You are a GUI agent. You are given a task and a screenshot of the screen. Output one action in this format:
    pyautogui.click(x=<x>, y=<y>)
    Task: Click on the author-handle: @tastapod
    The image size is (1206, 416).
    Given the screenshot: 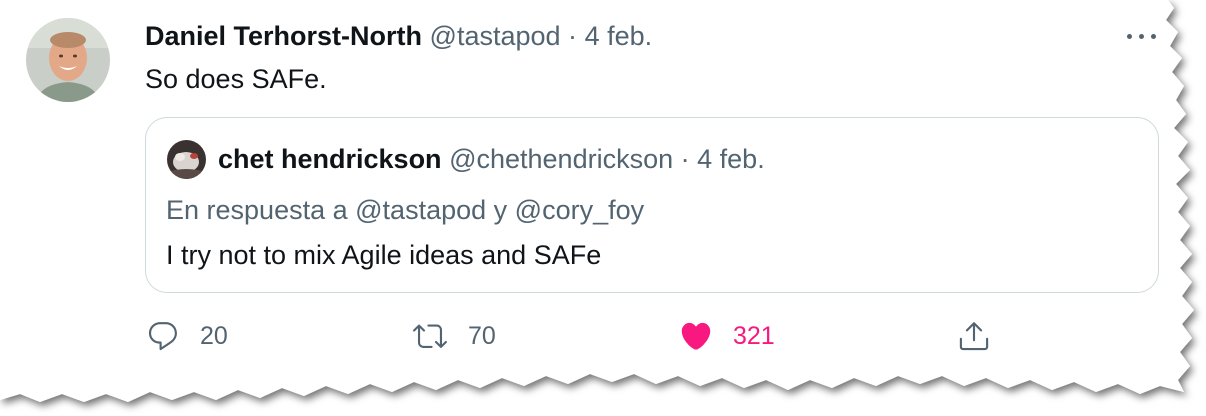 What is the action you would take?
    pyautogui.click(x=495, y=36)
    